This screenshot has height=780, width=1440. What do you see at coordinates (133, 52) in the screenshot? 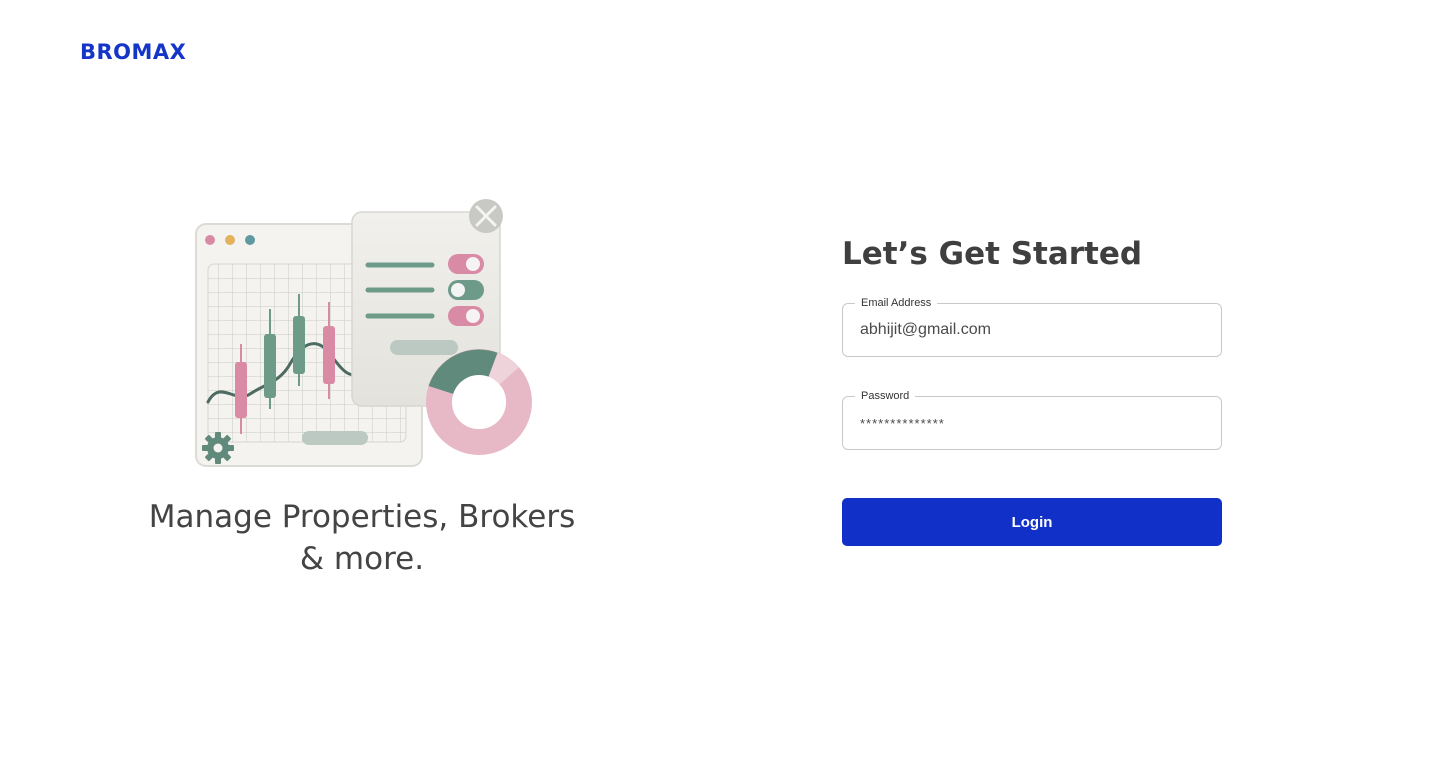
I see `brand-logo: BROMAX` at bounding box center [133, 52].